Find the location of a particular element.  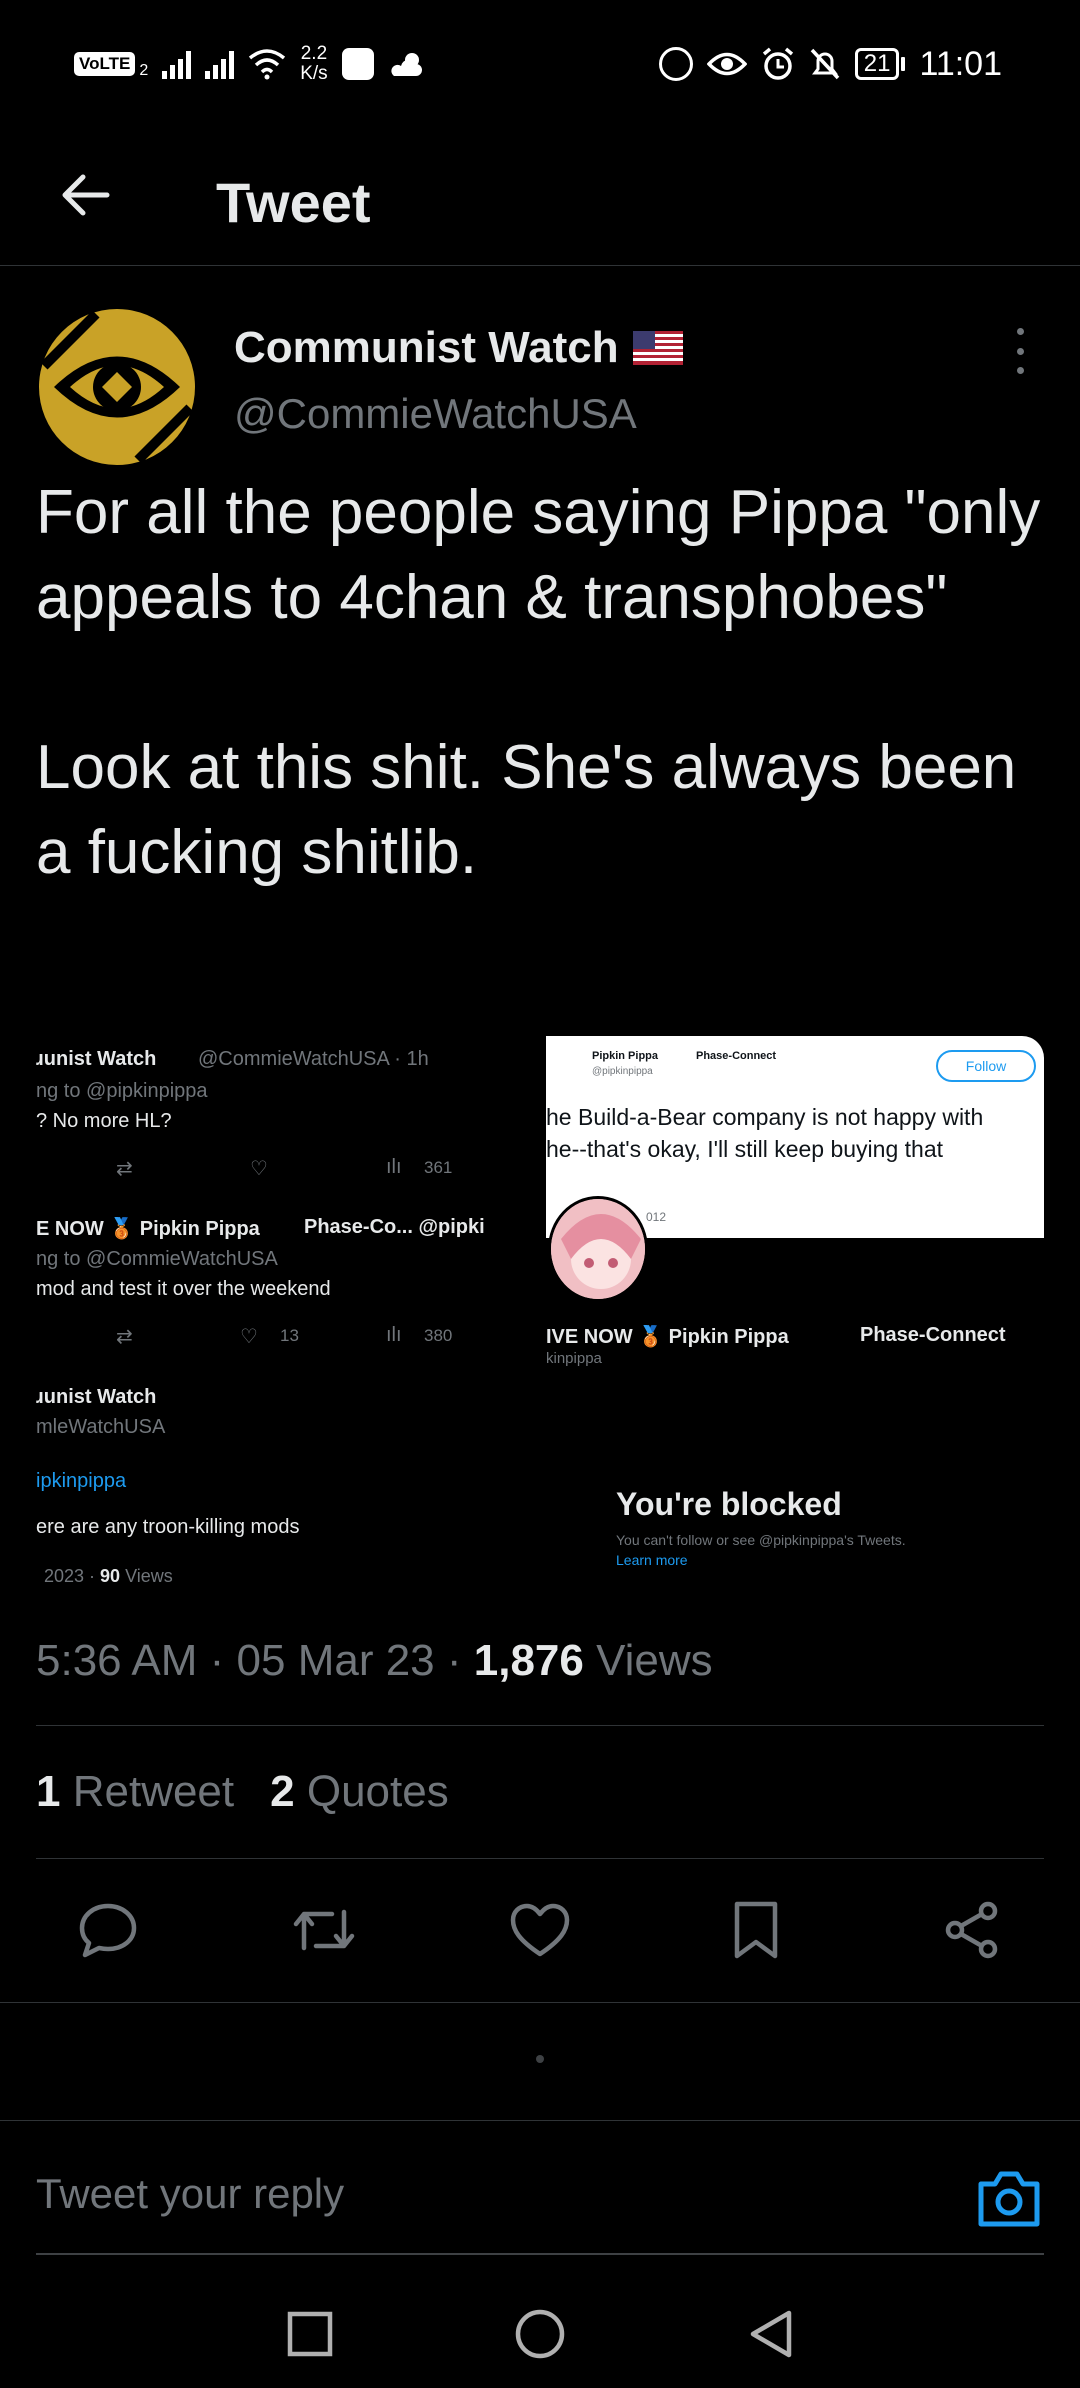

page-title: Tweet is located at coordinates (293, 202).